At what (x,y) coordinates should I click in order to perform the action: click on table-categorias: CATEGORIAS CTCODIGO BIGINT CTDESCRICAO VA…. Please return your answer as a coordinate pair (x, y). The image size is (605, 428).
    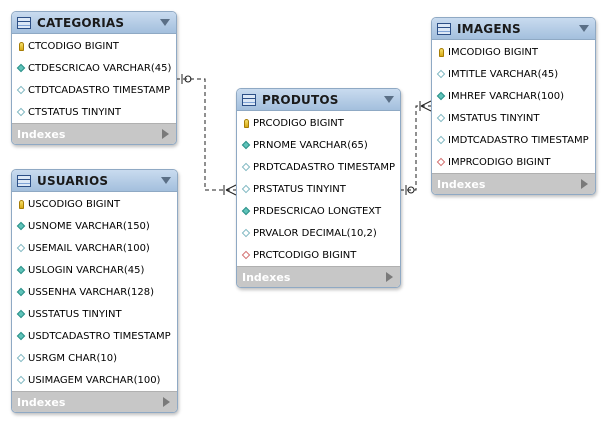
    Looking at the image, I should click on (94, 78).